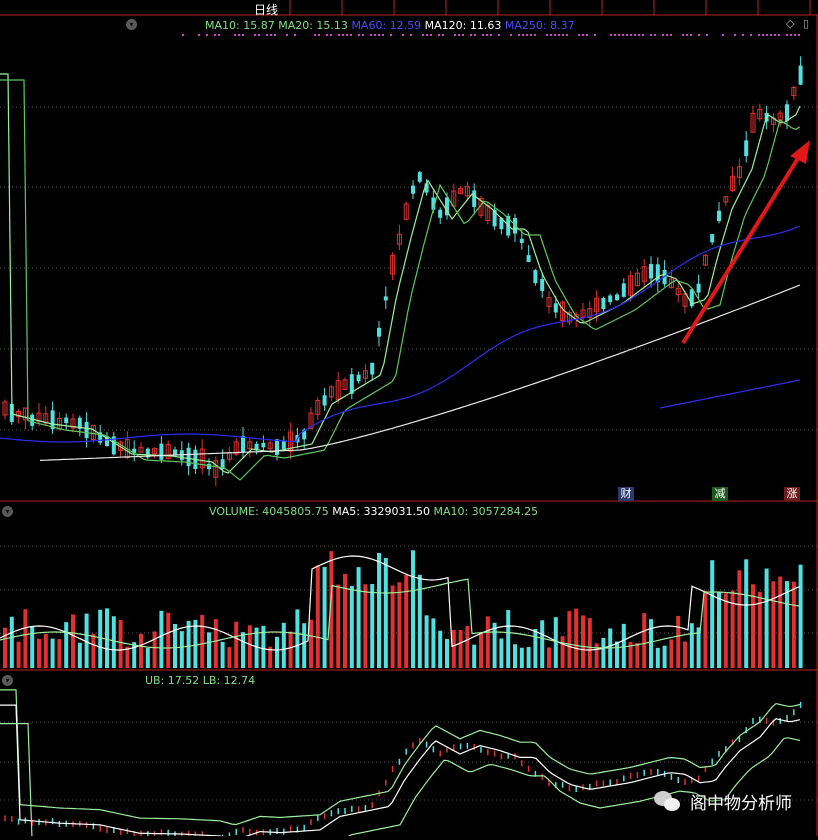  I want to click on ma250-line, so click(730, 394).